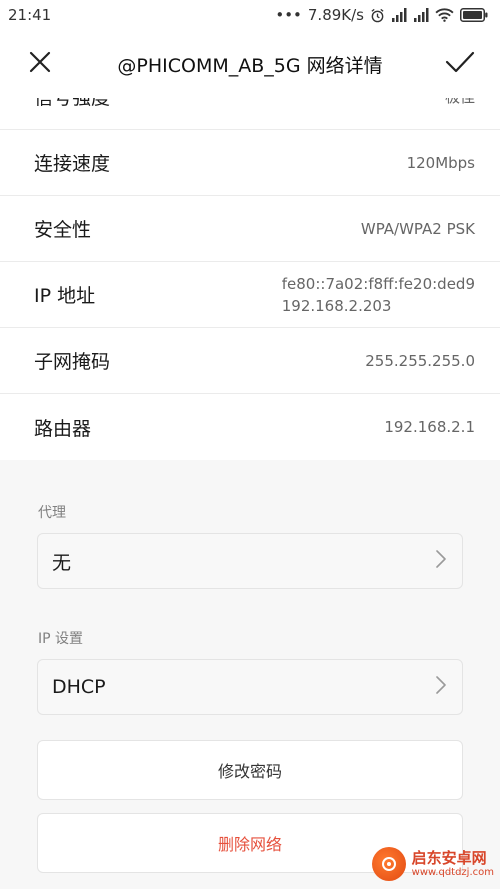 This screenshot has width=500, height=889. What do you see at coordinates (250, 770) in the screenshot?
I see `modify-password-button: 修改密码` at bounding box center [250, 770].